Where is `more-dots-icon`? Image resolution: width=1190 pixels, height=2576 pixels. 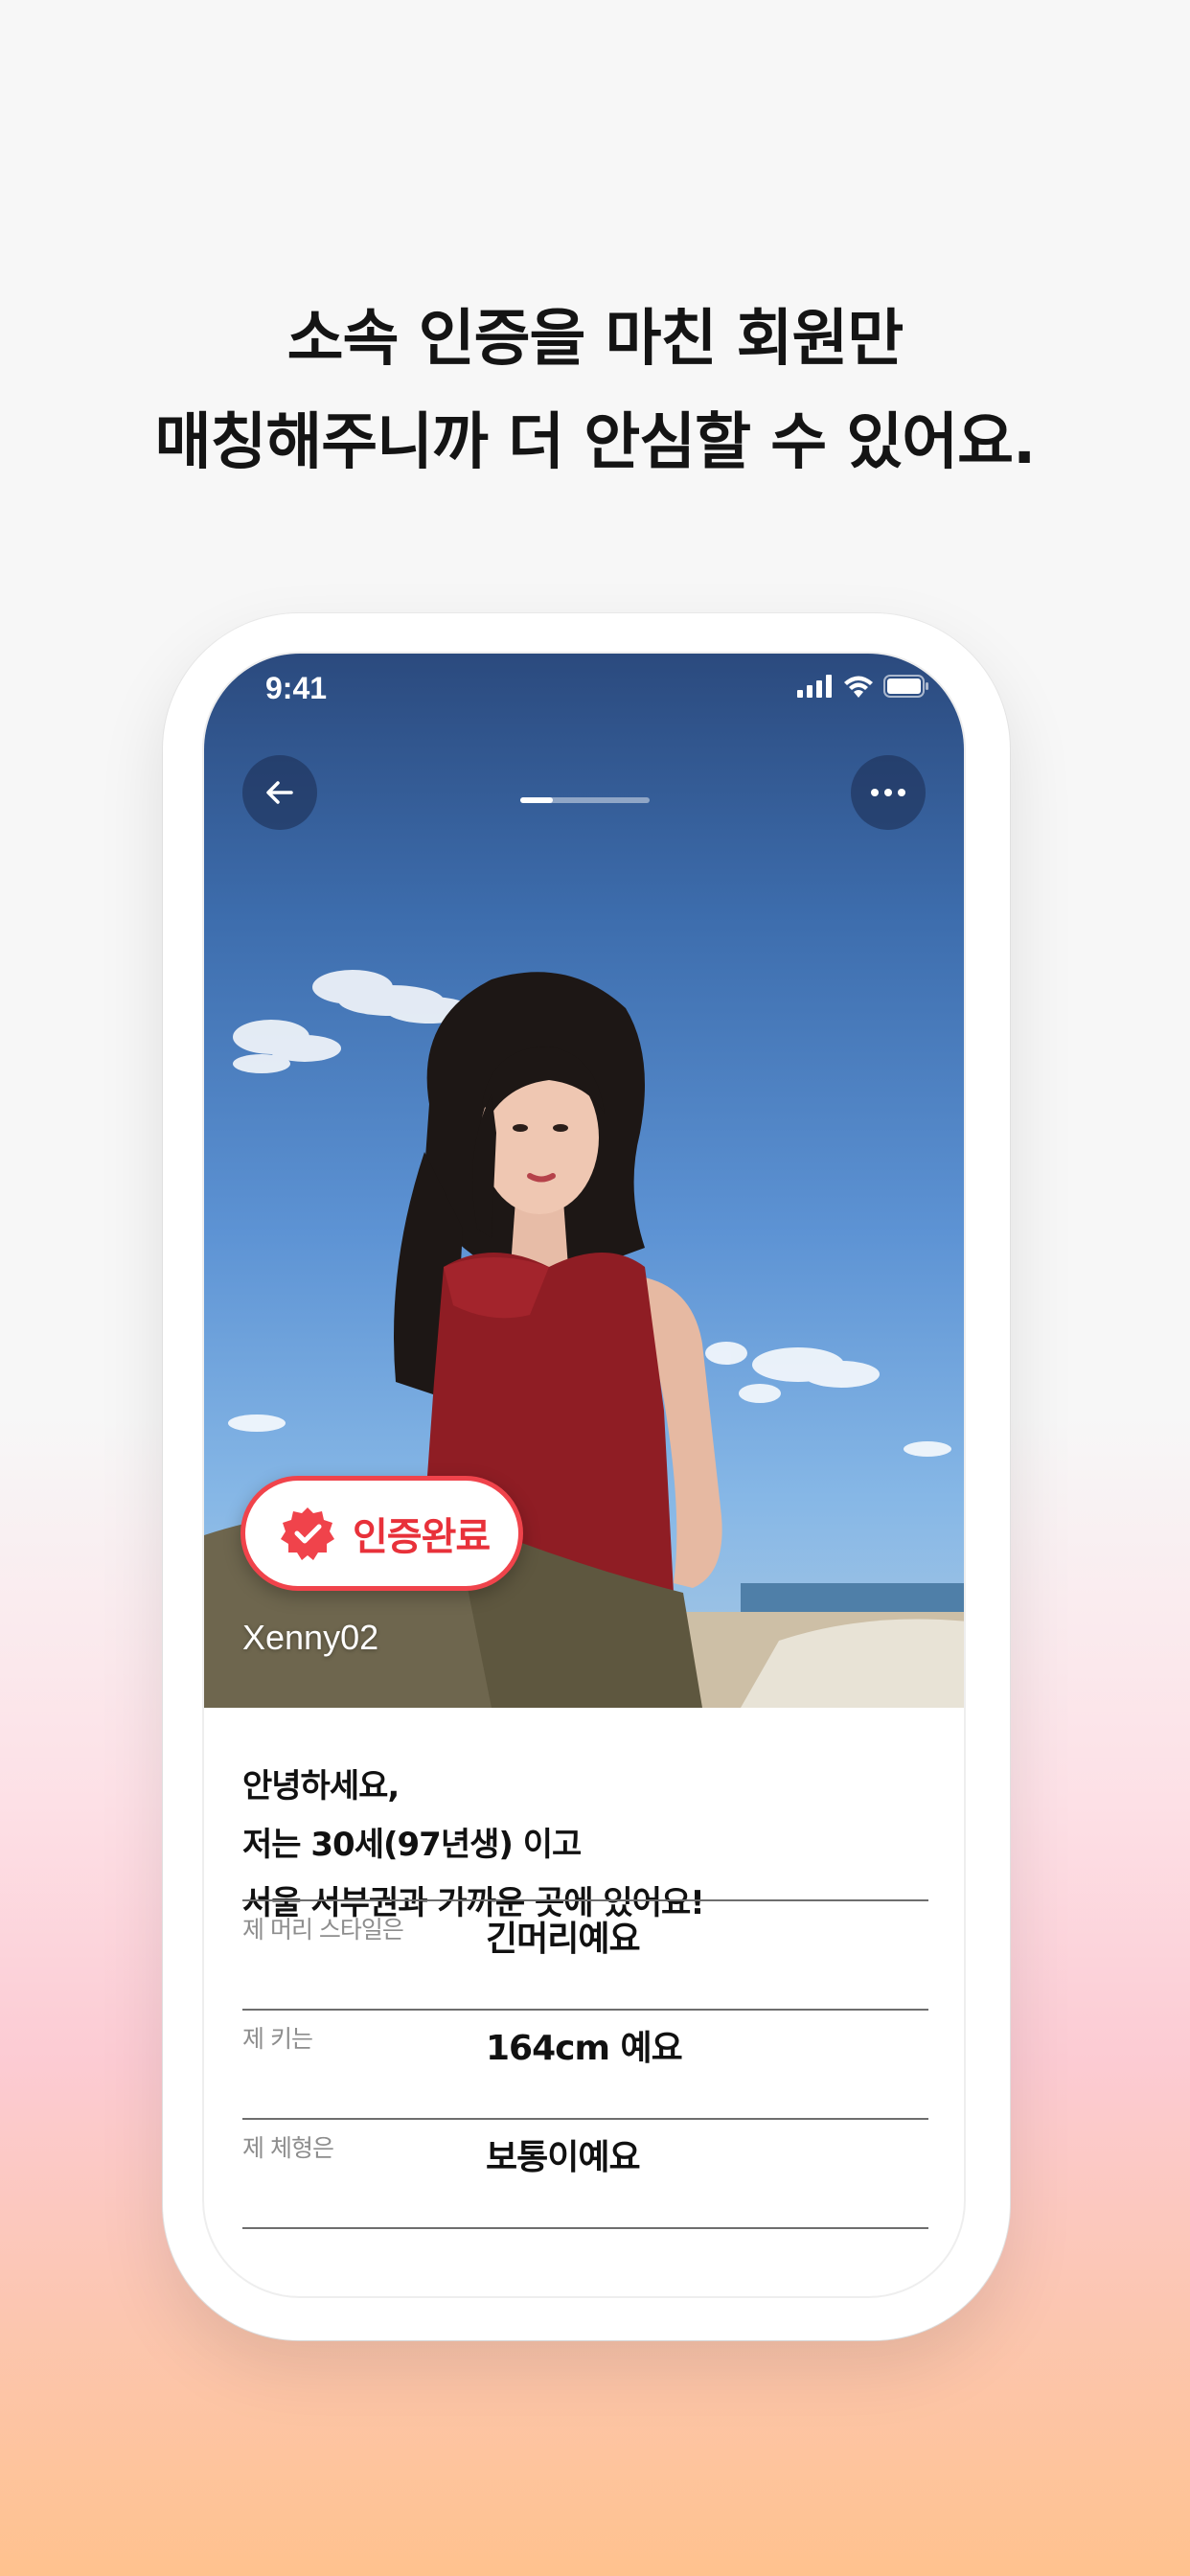
more-dots-icon is located at coordinates (888, 792).